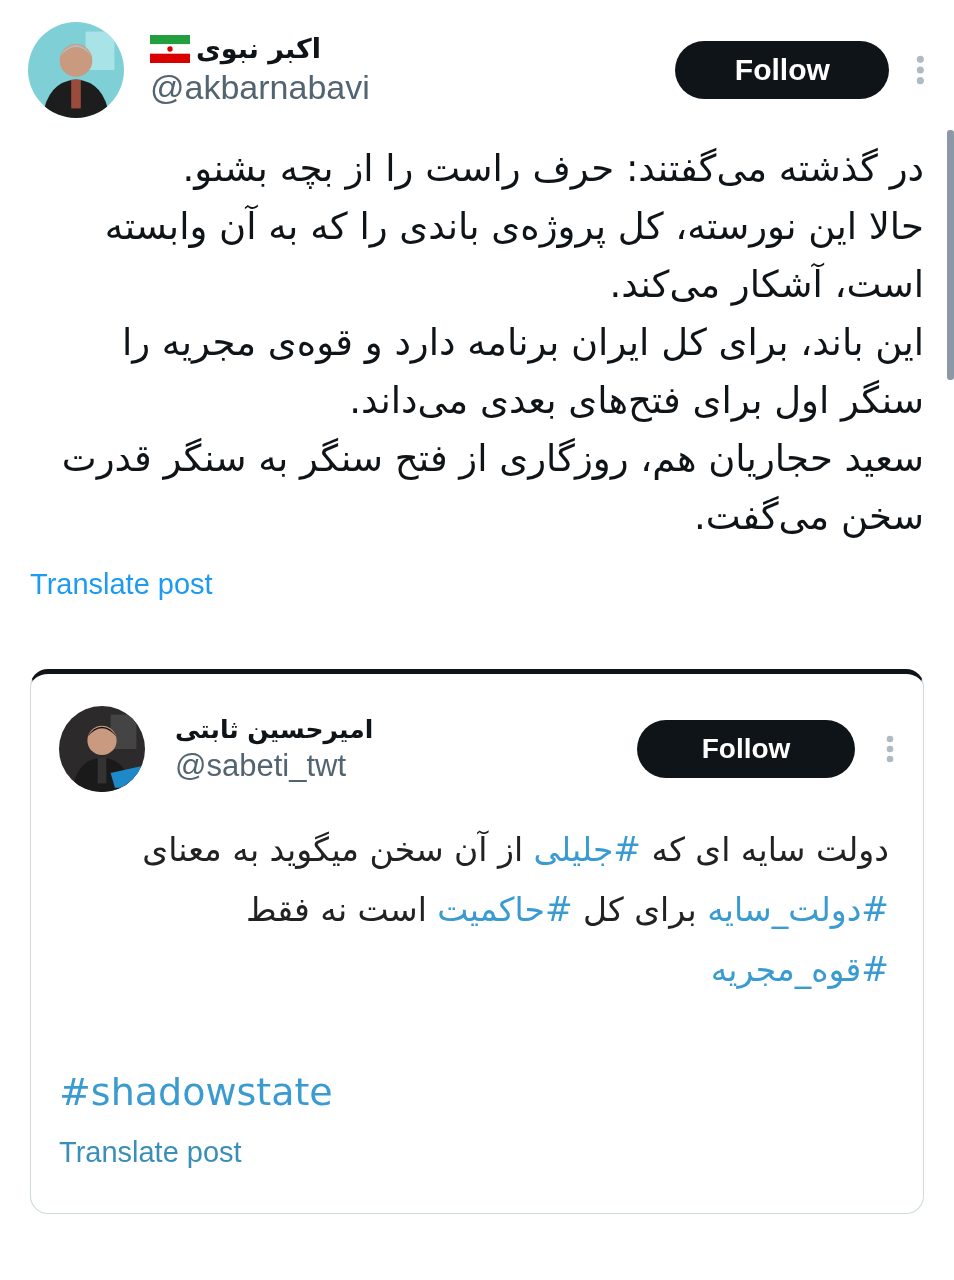 This screenshot has height=1280, width=954. Describe the element at coordinates (492, 488) in the screenshot. I see `post-text: سعید حجاریان هم، روزگاری از فتح سنگر به سنگر قدرت سخن می‌گفت.` at that location.